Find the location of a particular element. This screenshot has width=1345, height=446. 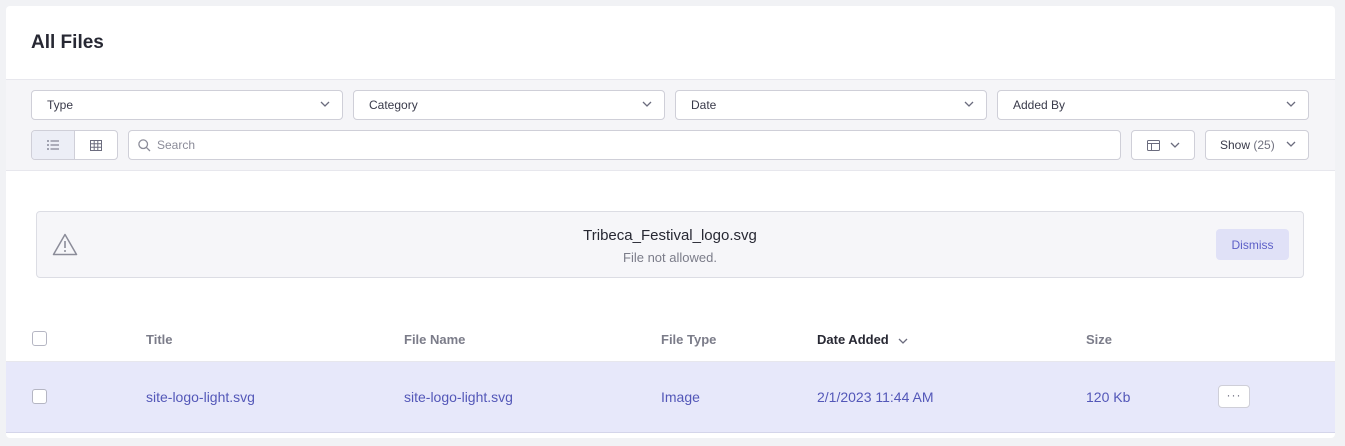

column-header-file-type: File Type is located at coordinates (688, 339).